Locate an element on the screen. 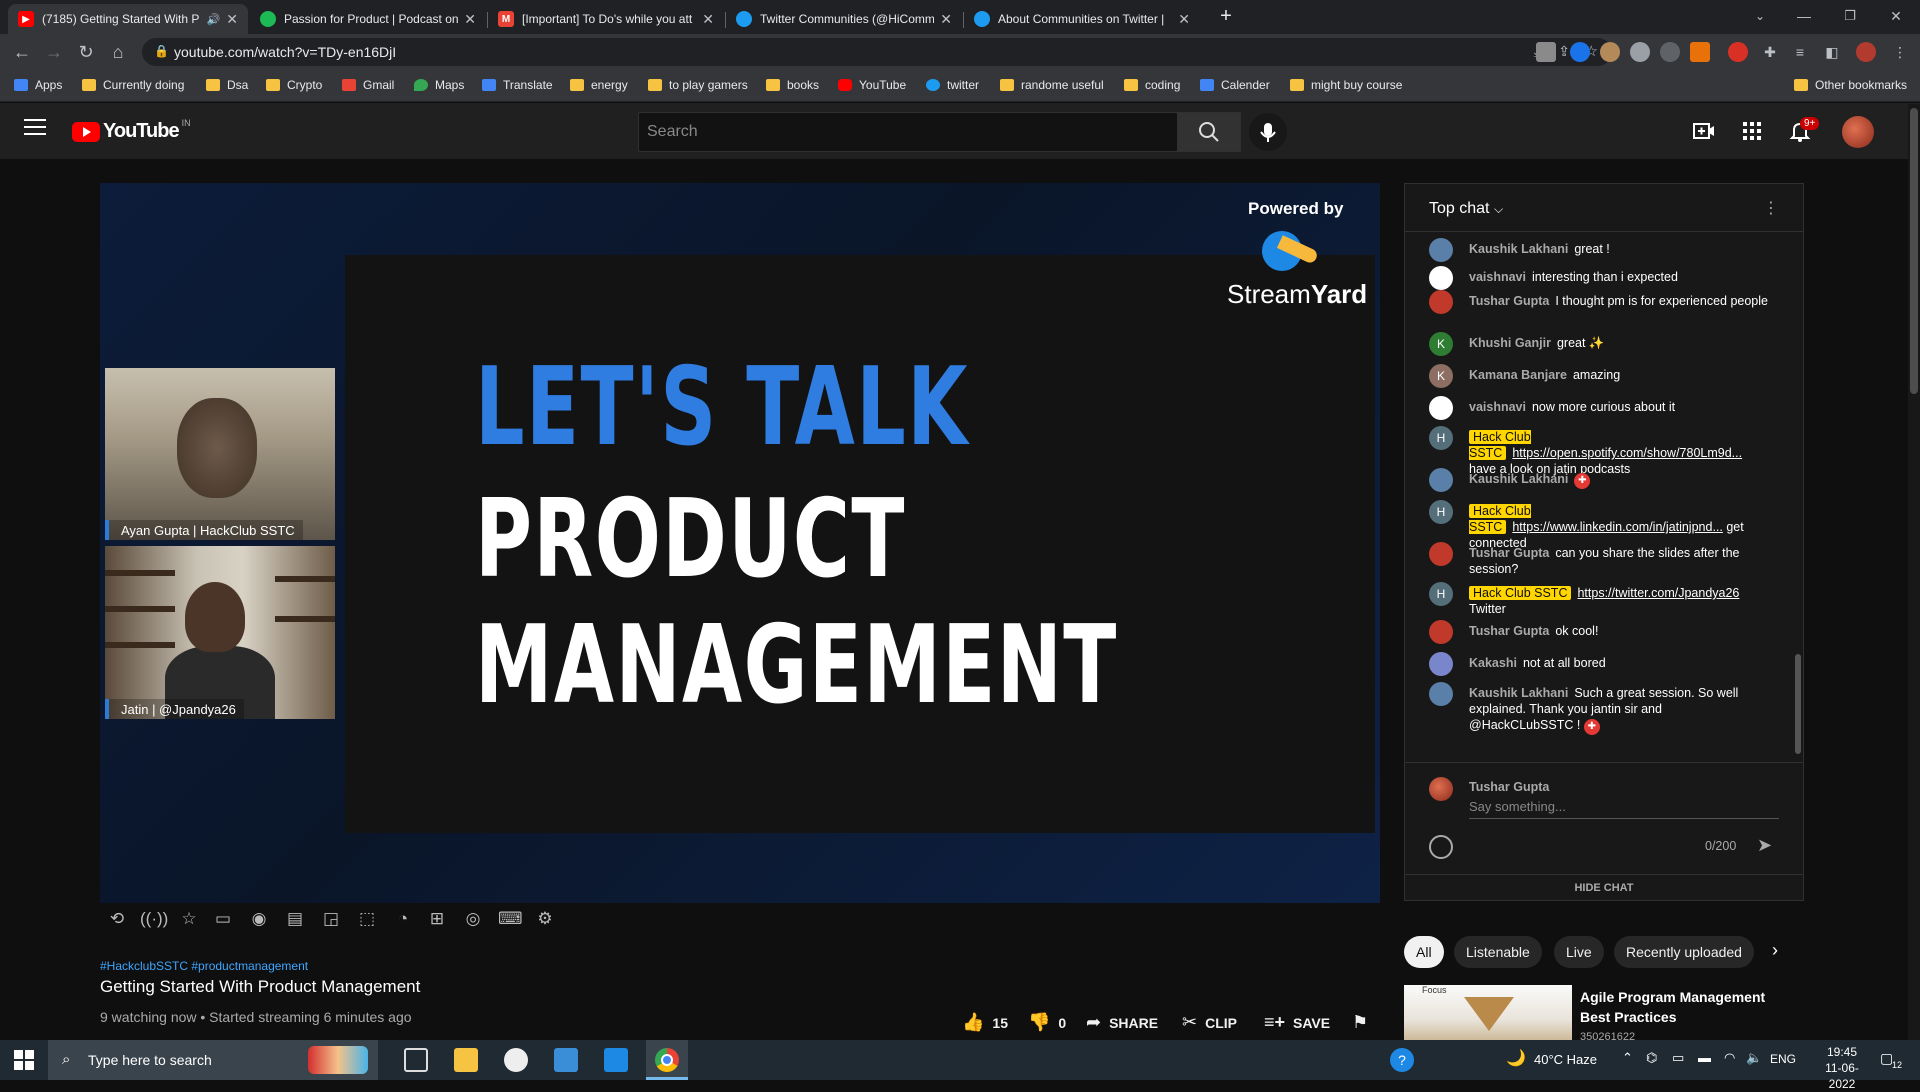 The height and width of the screenshot is (1092, 1920). report-button: ⚑ is located at coordinates (1364, 1022).